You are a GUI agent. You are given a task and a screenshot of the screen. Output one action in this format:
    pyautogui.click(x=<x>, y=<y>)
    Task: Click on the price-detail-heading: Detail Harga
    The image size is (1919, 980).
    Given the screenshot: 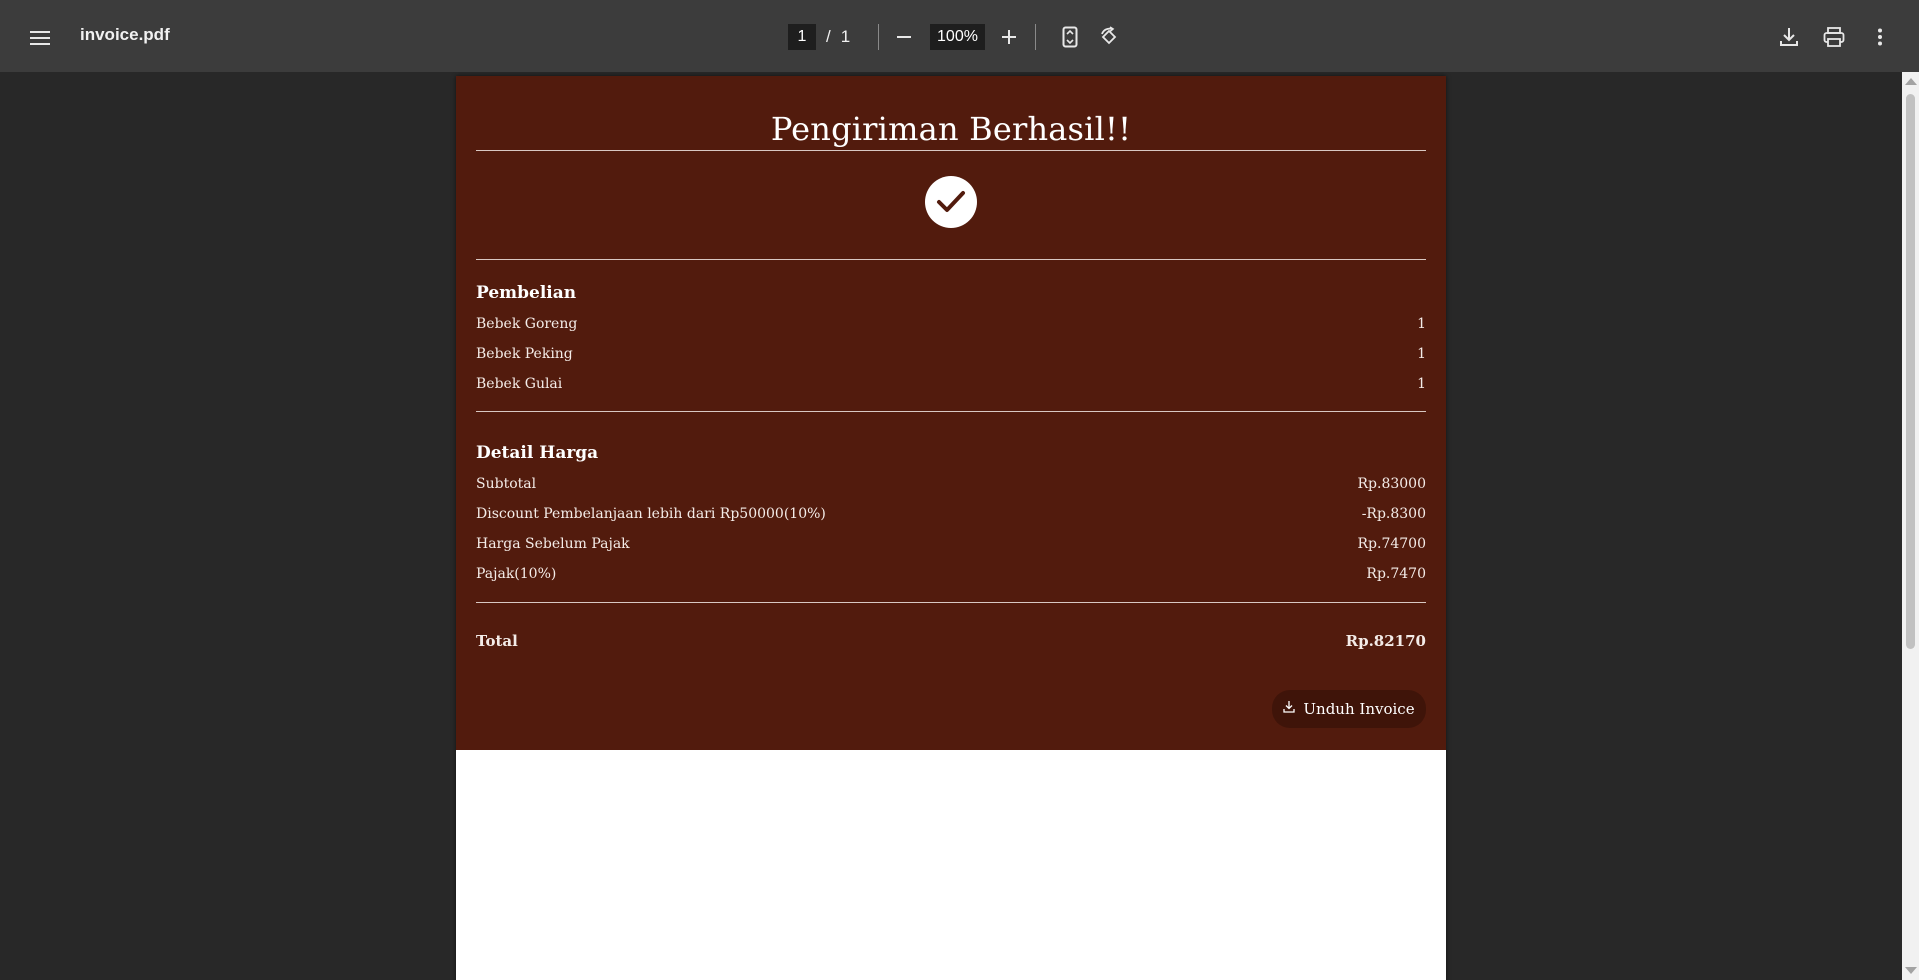 What is the action you would take?
    pyautogui.click(x=537, y=453)
    